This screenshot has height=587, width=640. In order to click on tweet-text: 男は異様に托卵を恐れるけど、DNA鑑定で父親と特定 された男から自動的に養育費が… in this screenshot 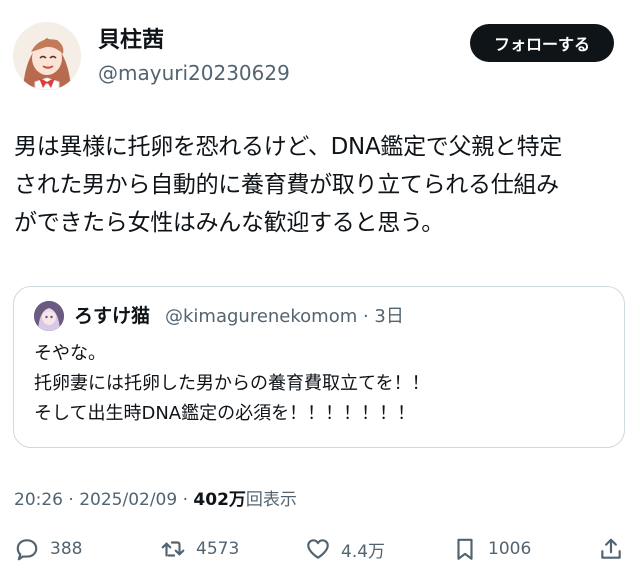, I will do `click(288, 185)`.